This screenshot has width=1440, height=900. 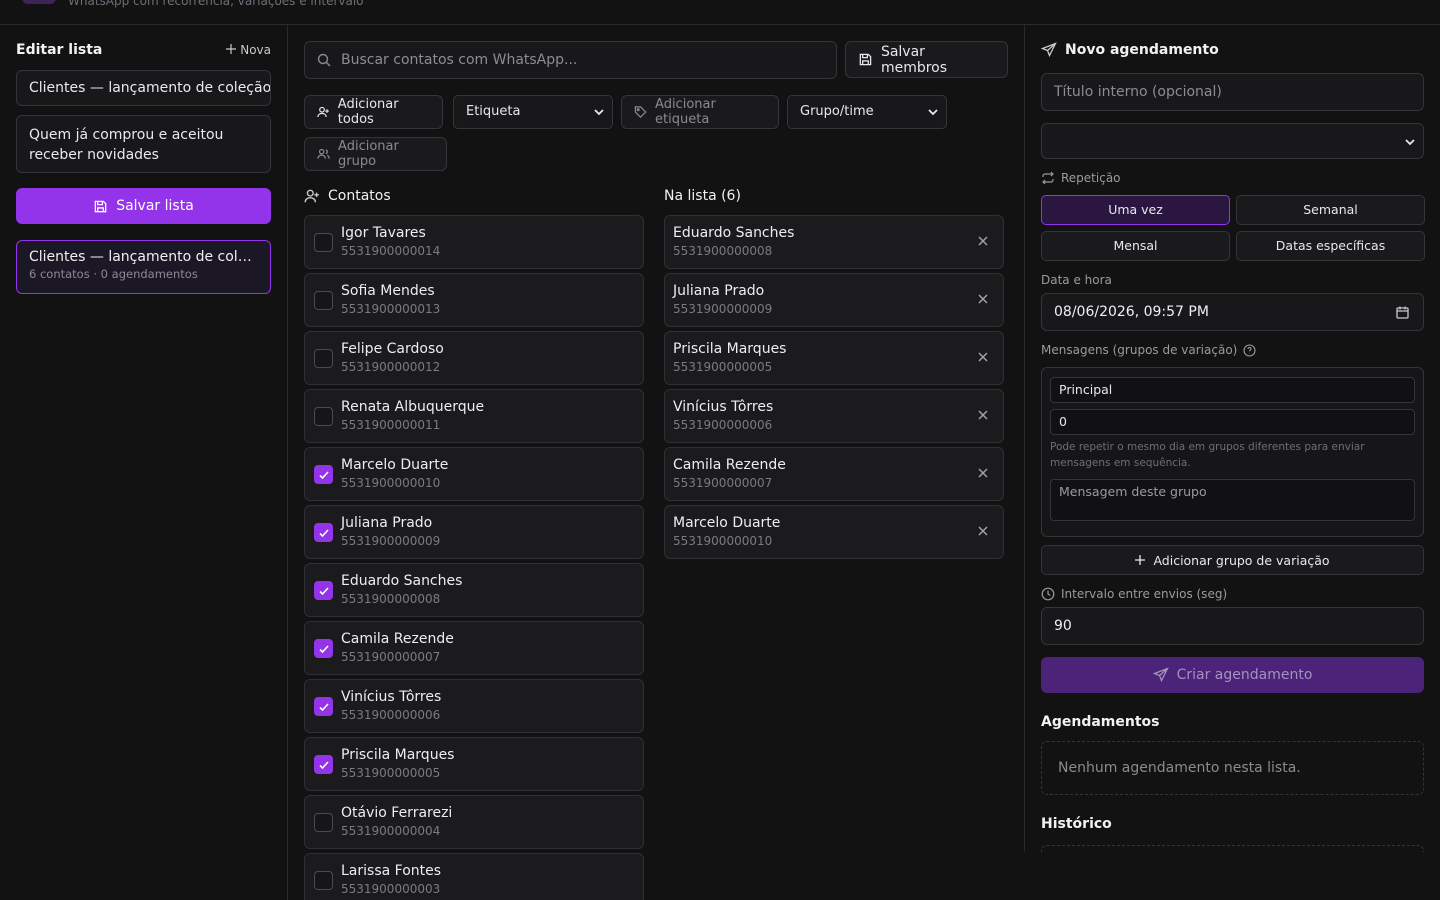 I want to click on add-all-label: Adicionar todos, so click(x=368, y=112).